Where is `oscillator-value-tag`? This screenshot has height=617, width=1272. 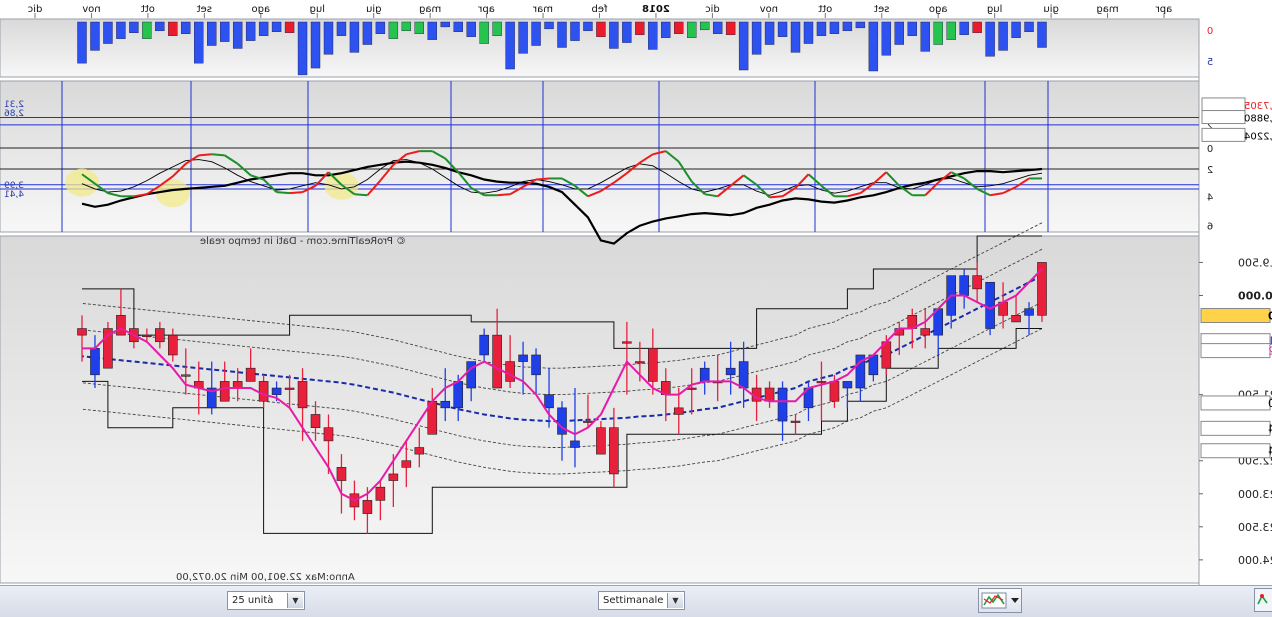 oscillator-value-tag is located at coordinates (1223, 134).